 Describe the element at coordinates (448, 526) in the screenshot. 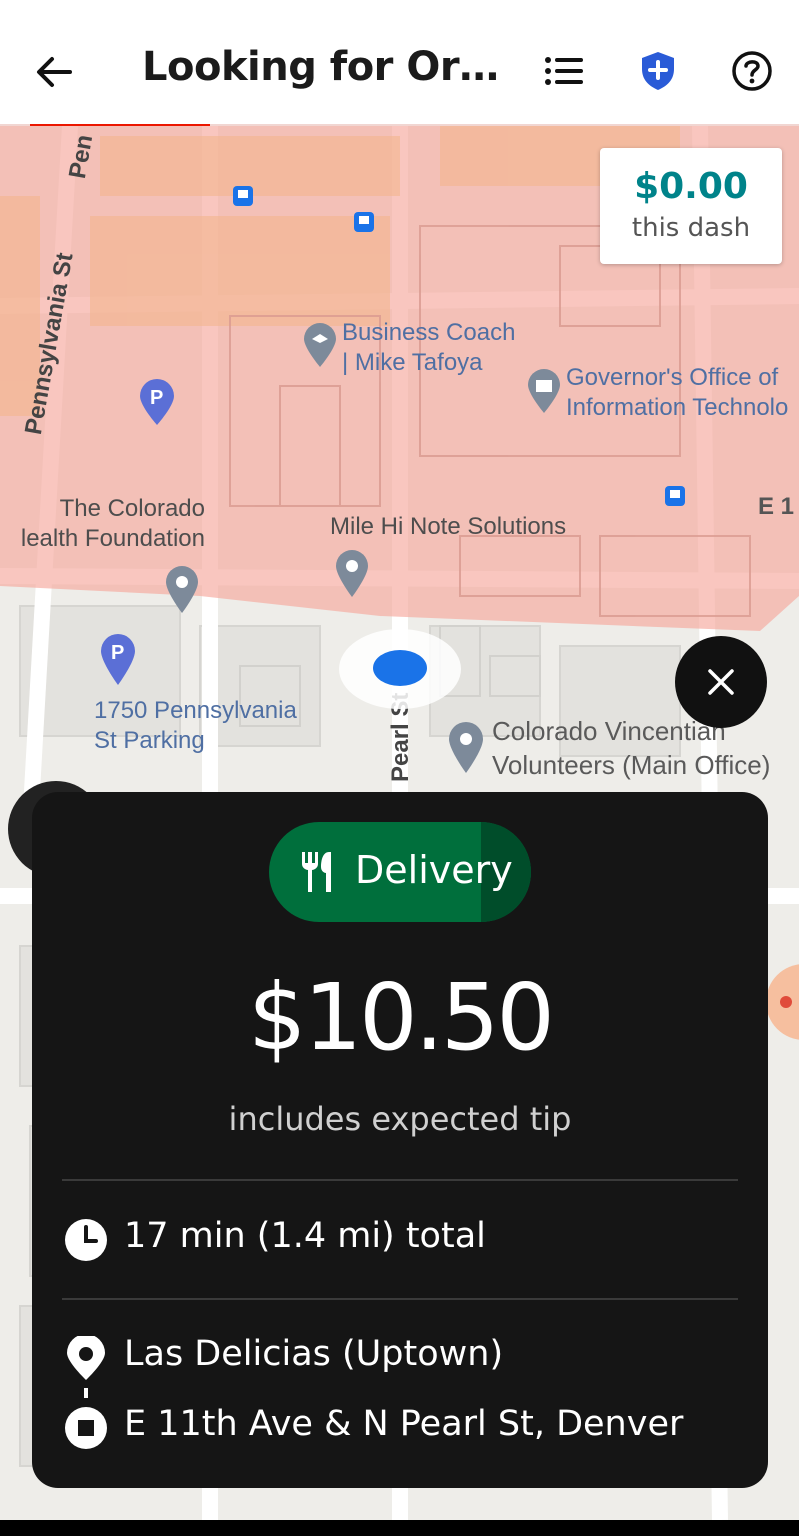

I see `place-label-mile-hi: Mile Hi Note Solutions` at that location.